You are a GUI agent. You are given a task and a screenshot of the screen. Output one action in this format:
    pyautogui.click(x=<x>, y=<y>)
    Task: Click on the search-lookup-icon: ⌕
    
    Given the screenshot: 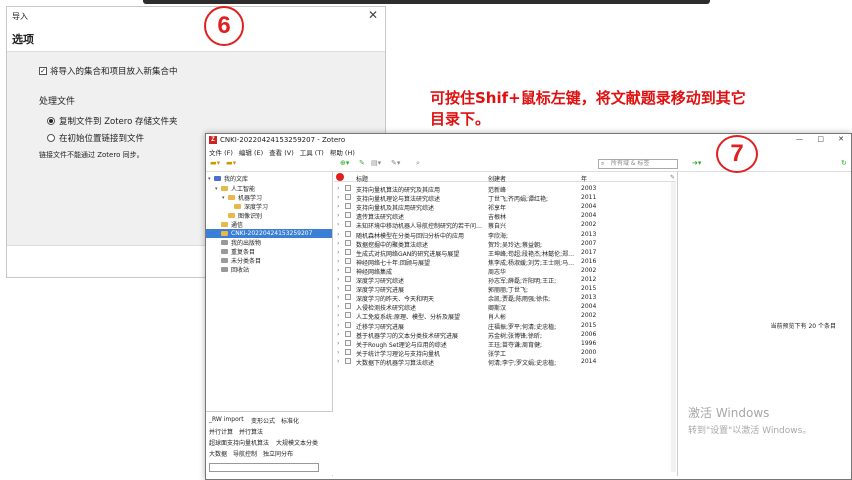 What is the action you would take?
    pyautogui.click(x=418, y=163)
    